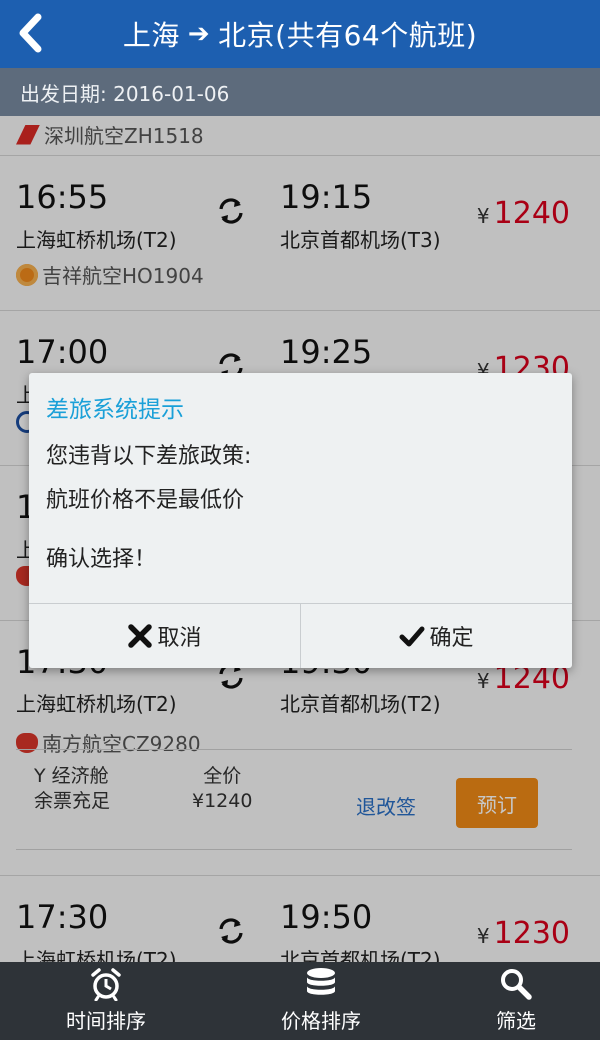 The height and width of the screenshot is (1040, 600). What do you see at coordinates (321, 1021) in the screenshot?
I see `tab-label: 价格排序` at bounding box center [321, 1021].